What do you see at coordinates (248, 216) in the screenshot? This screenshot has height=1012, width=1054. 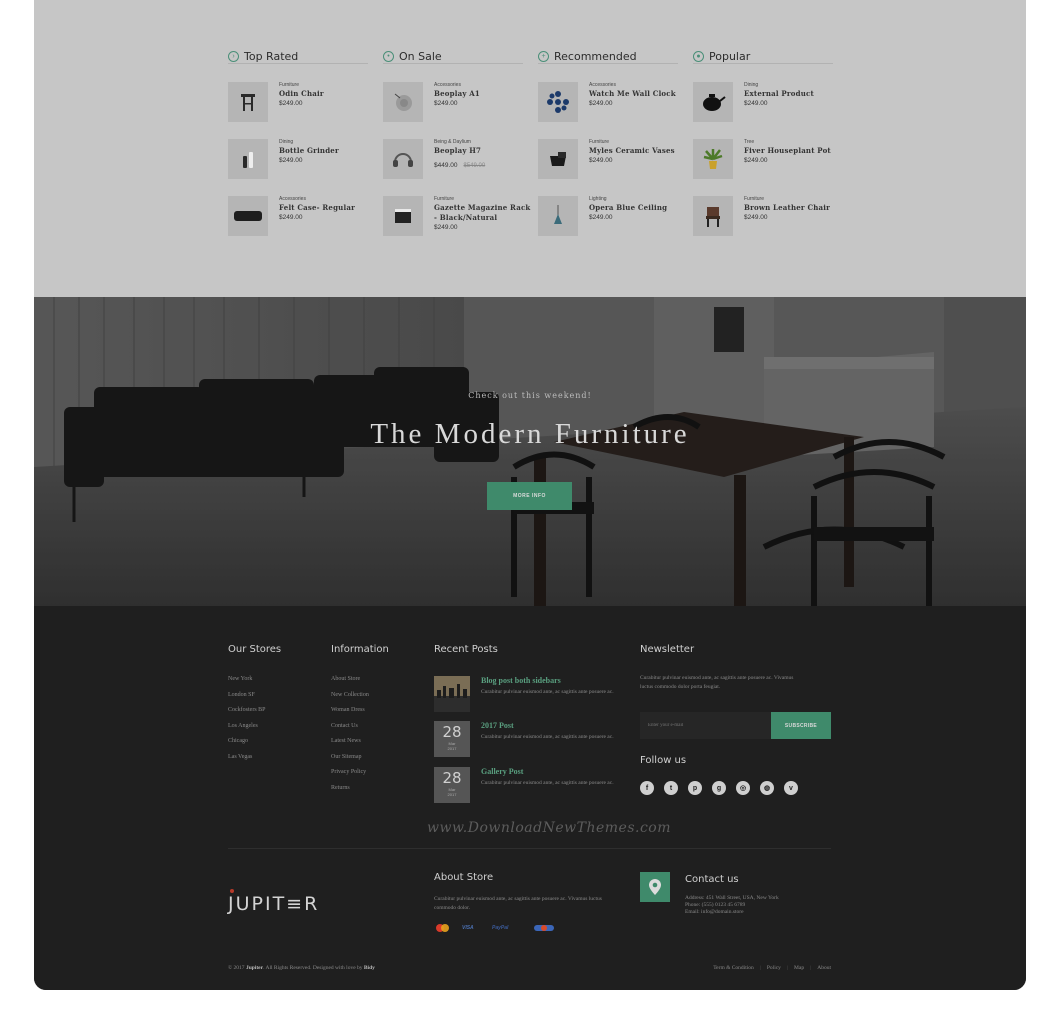 I see `product-thumb-case` at bounding box center [248, 216].